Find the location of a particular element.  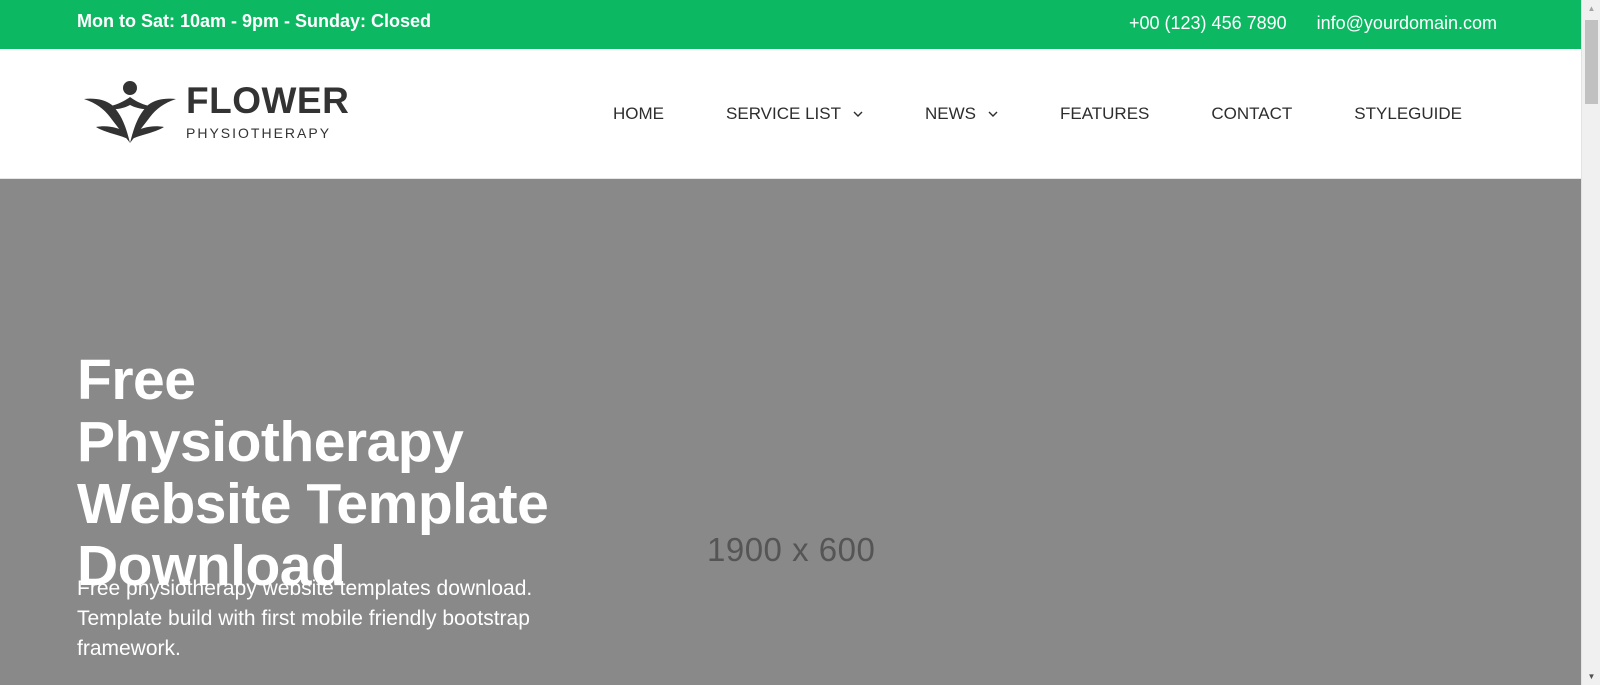

site-logo: FLOWER PHYSIOTHERAPY is located at coordinates (215, 112).